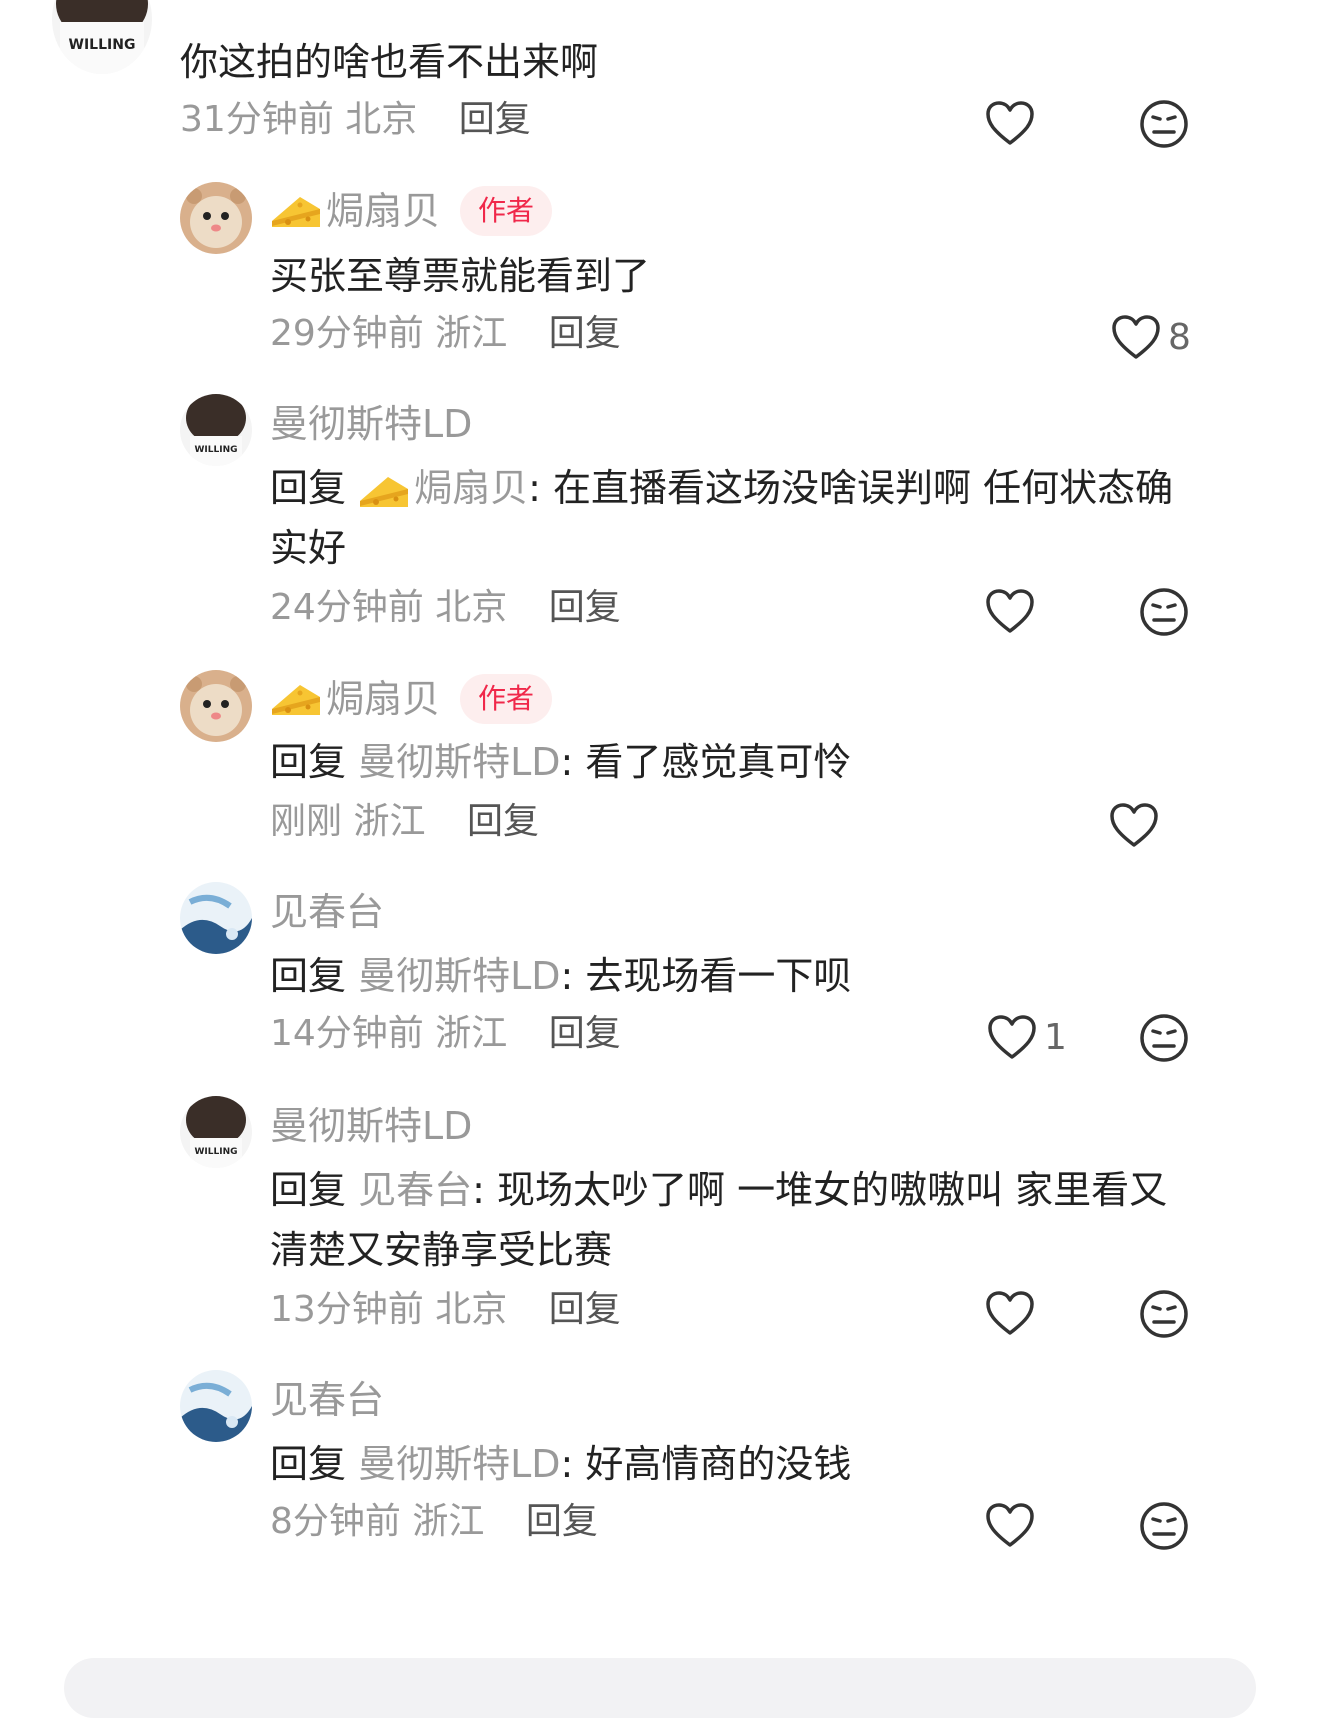  Describe the element at coordinates (441, 1250) in the screenshot. I see `comment-text-continued: 清楚又安静享受比赛` at that location.